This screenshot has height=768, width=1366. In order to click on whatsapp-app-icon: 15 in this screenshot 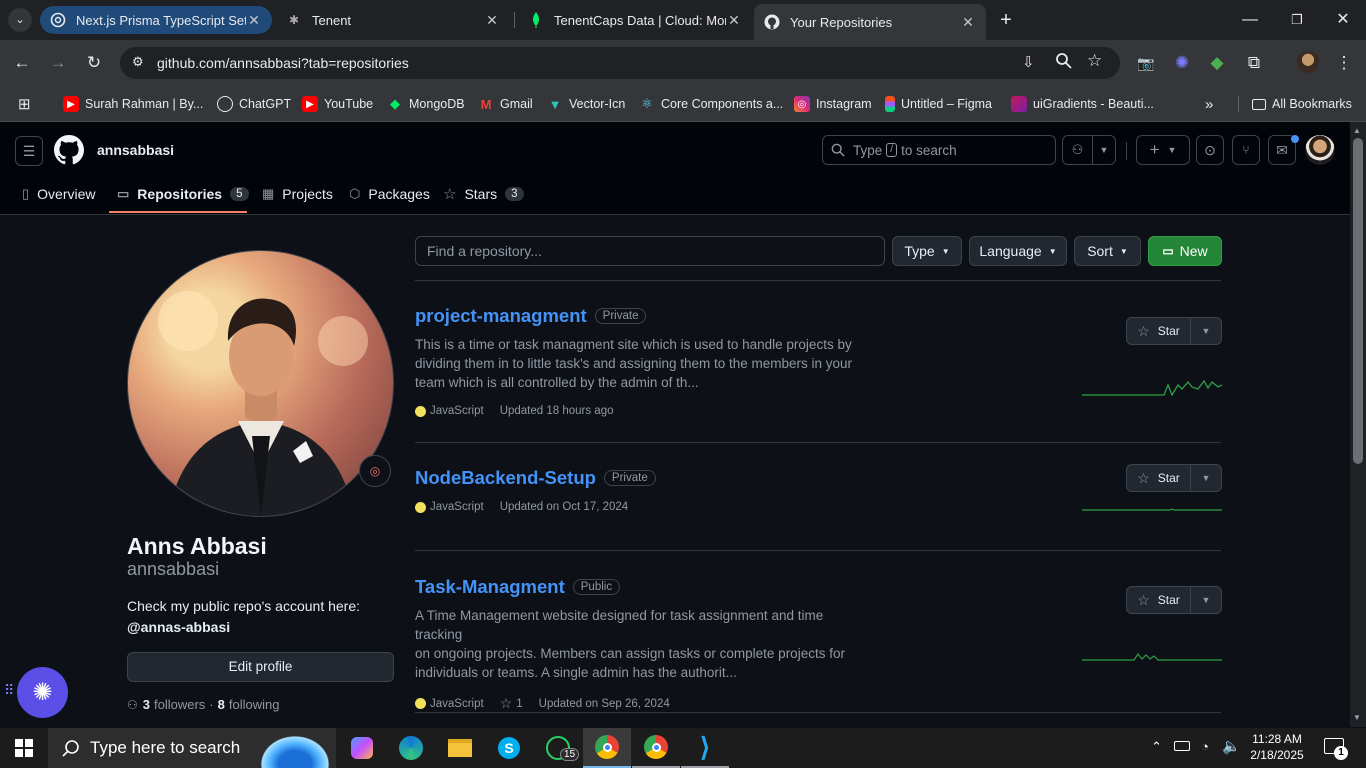, I will do `click(558, 748)`.